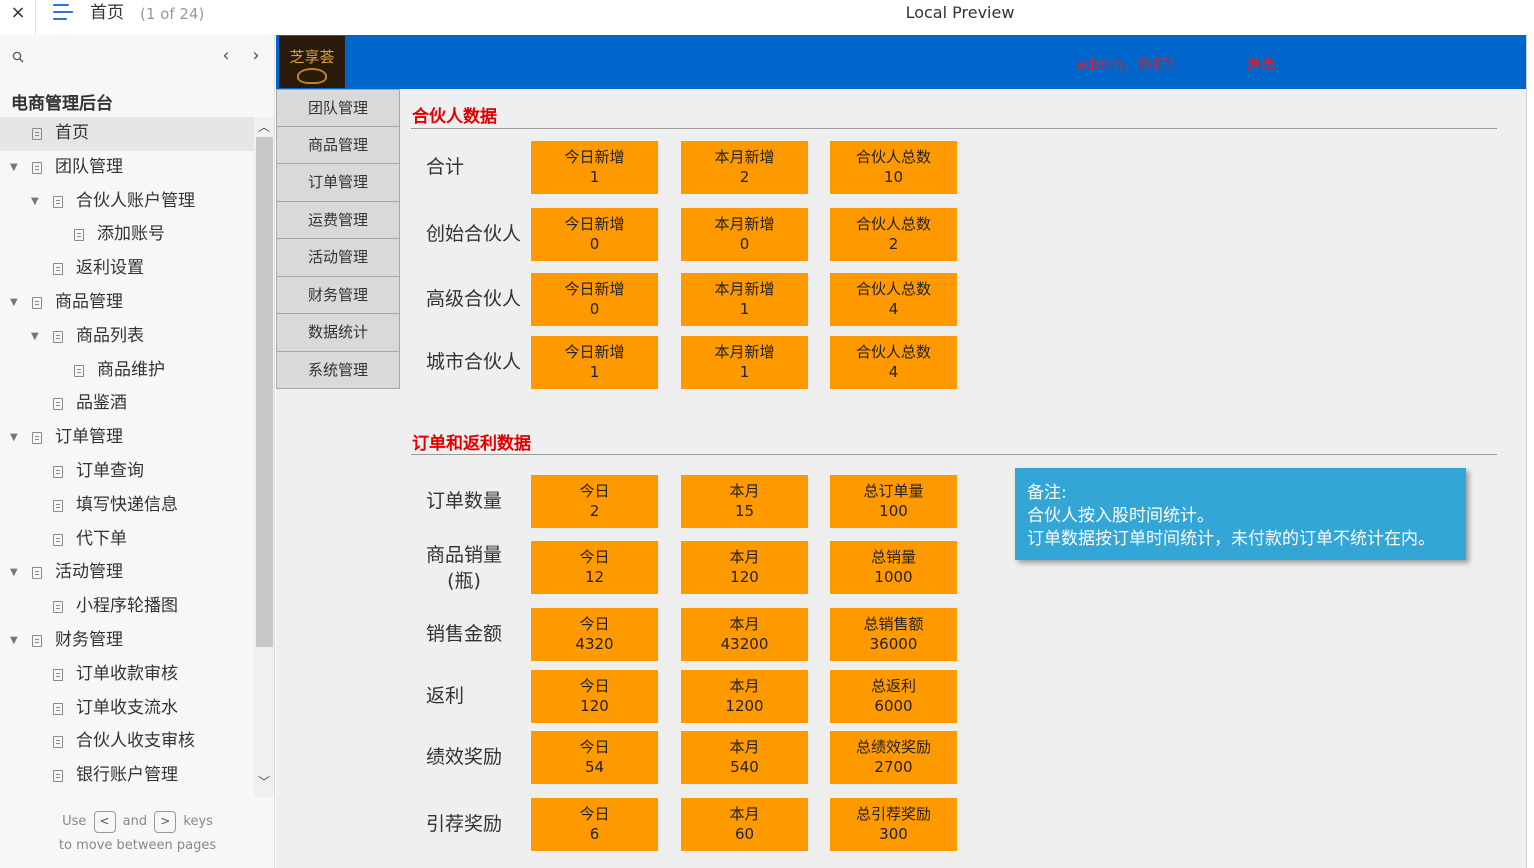 The height and width of the screenshot is (868, 1534). I want to click on scroll-up-icon: ︿, so click(264, 127).